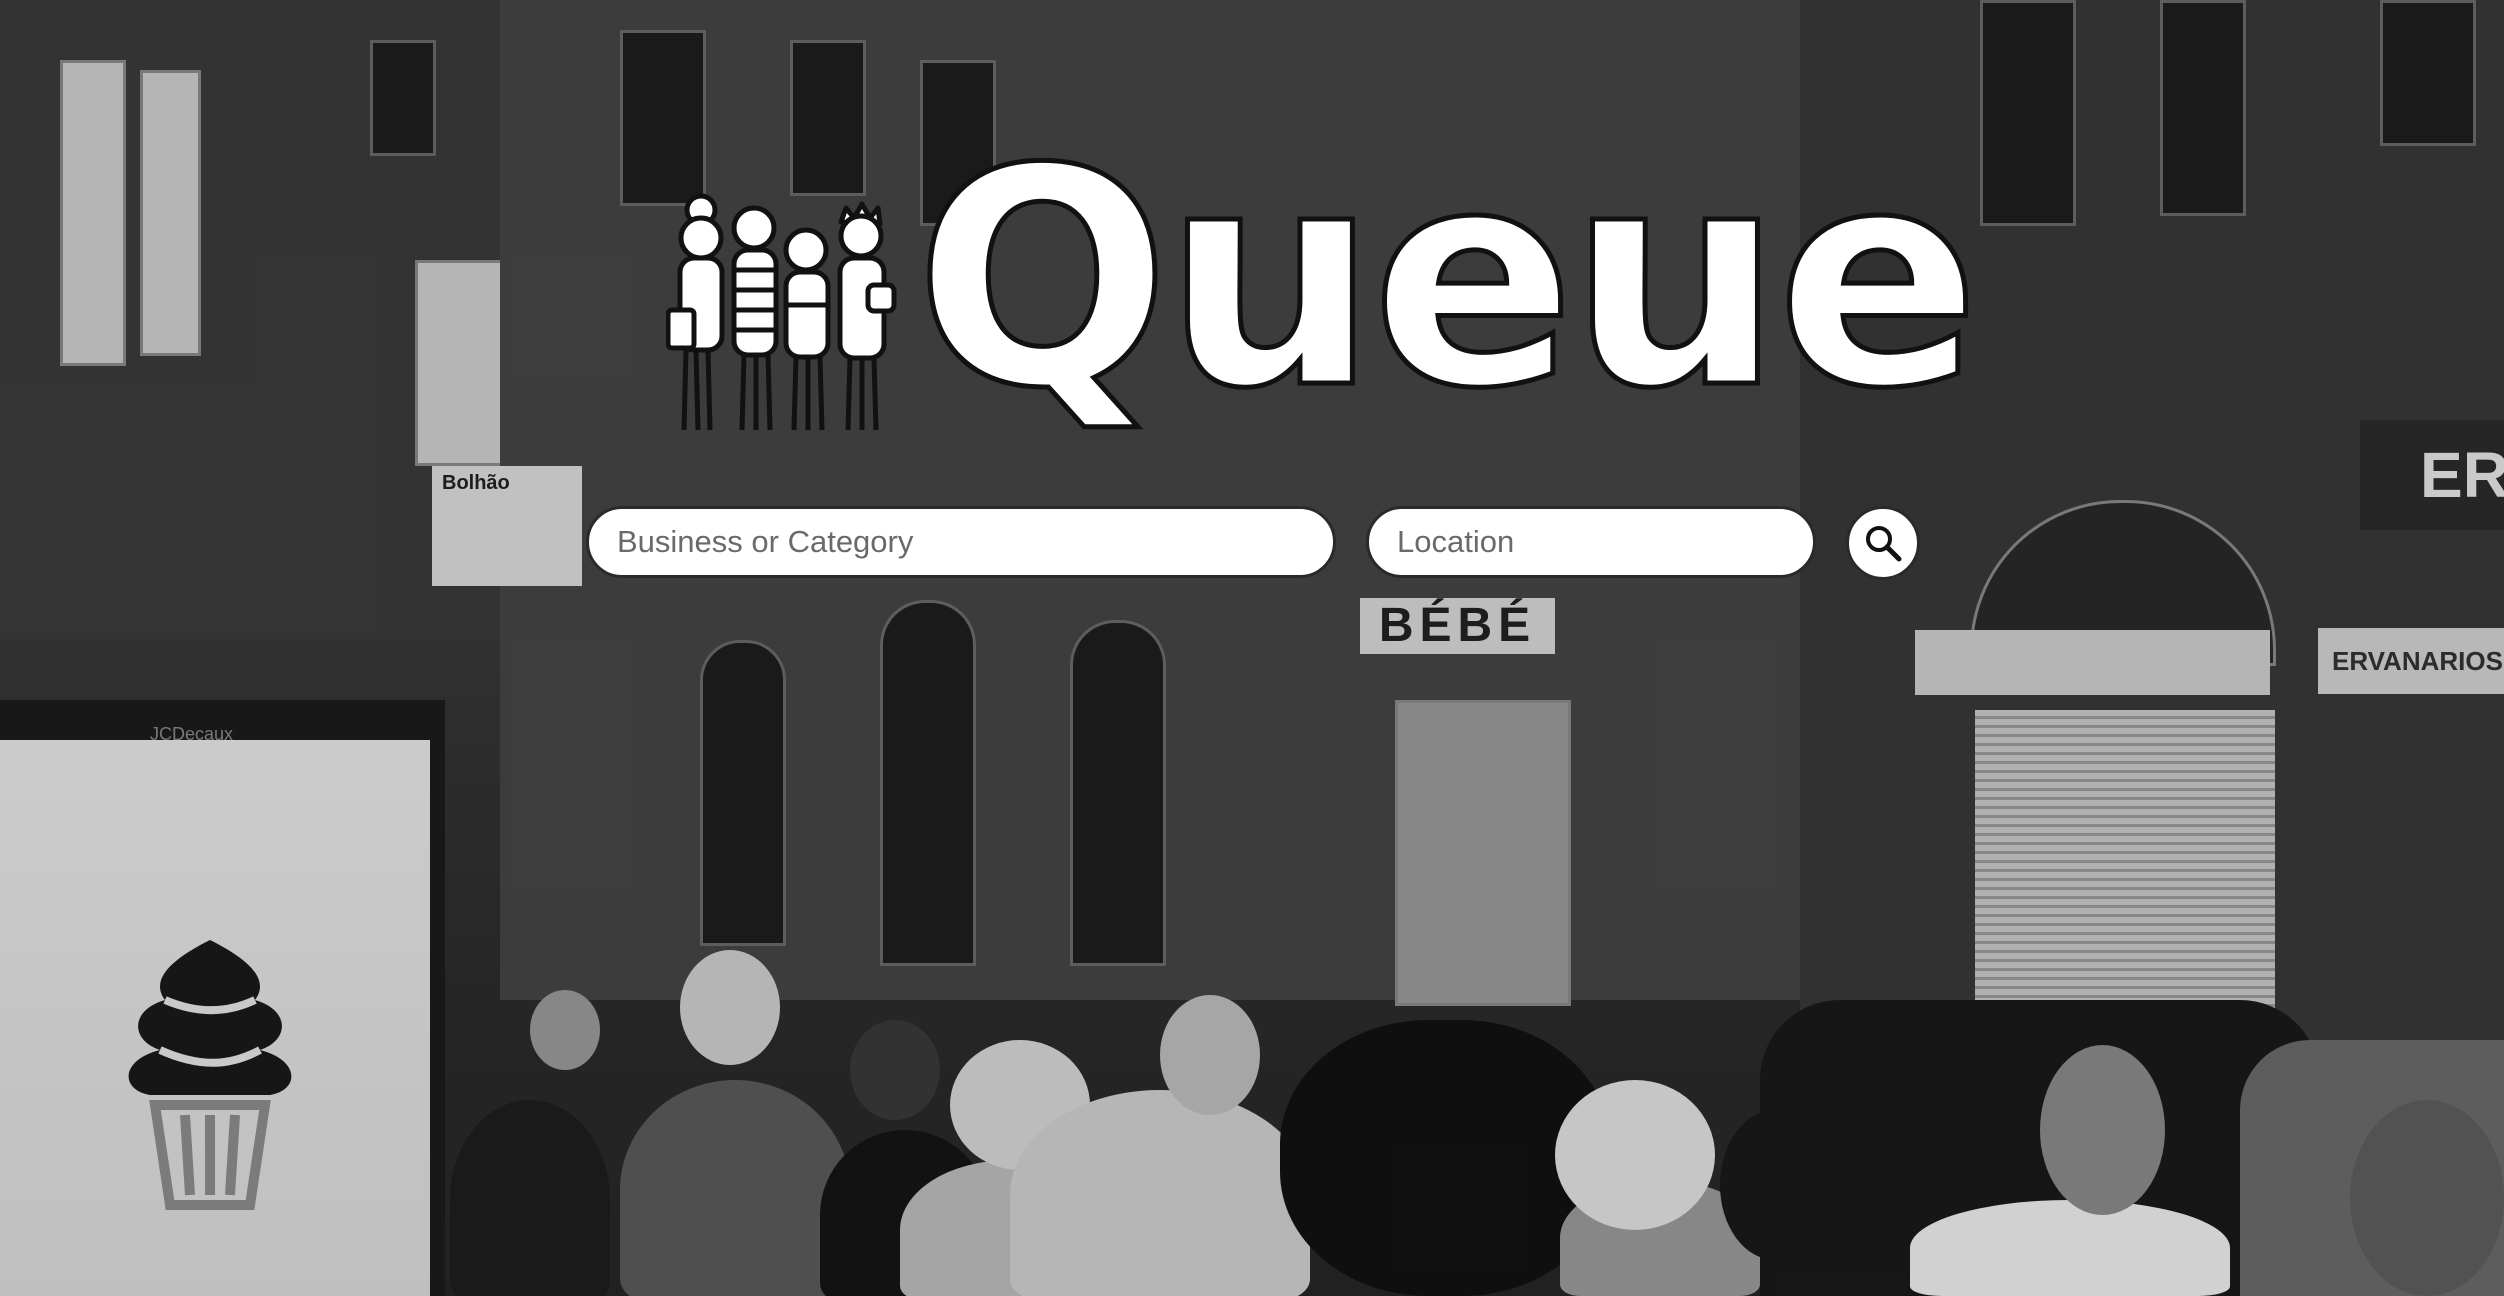 This screenshot has width=2504, height=1296. I want to click on business-category-input, so click(961, 542).